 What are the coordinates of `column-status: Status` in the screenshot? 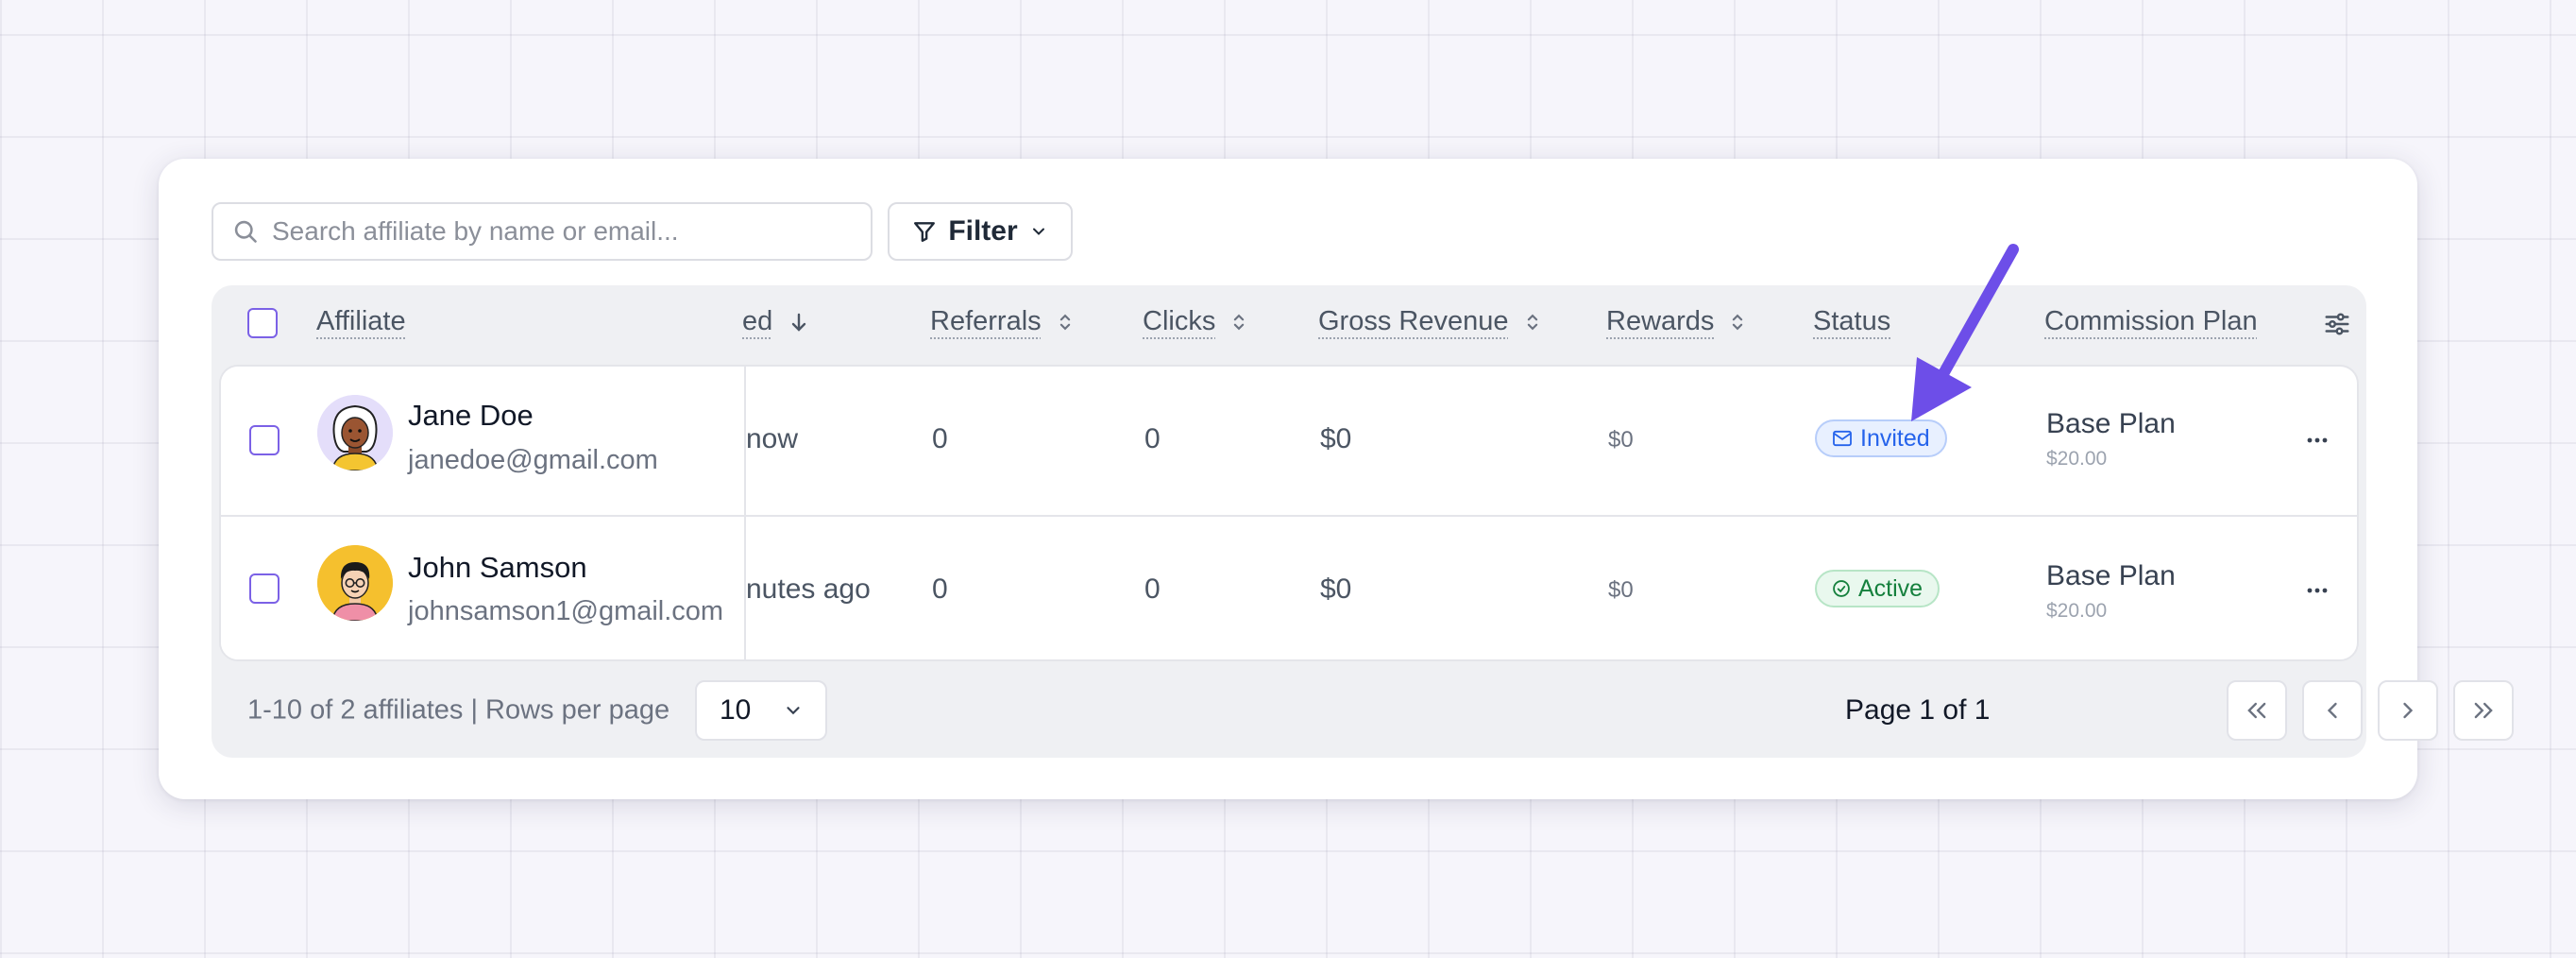 It's located at (1851, 321).